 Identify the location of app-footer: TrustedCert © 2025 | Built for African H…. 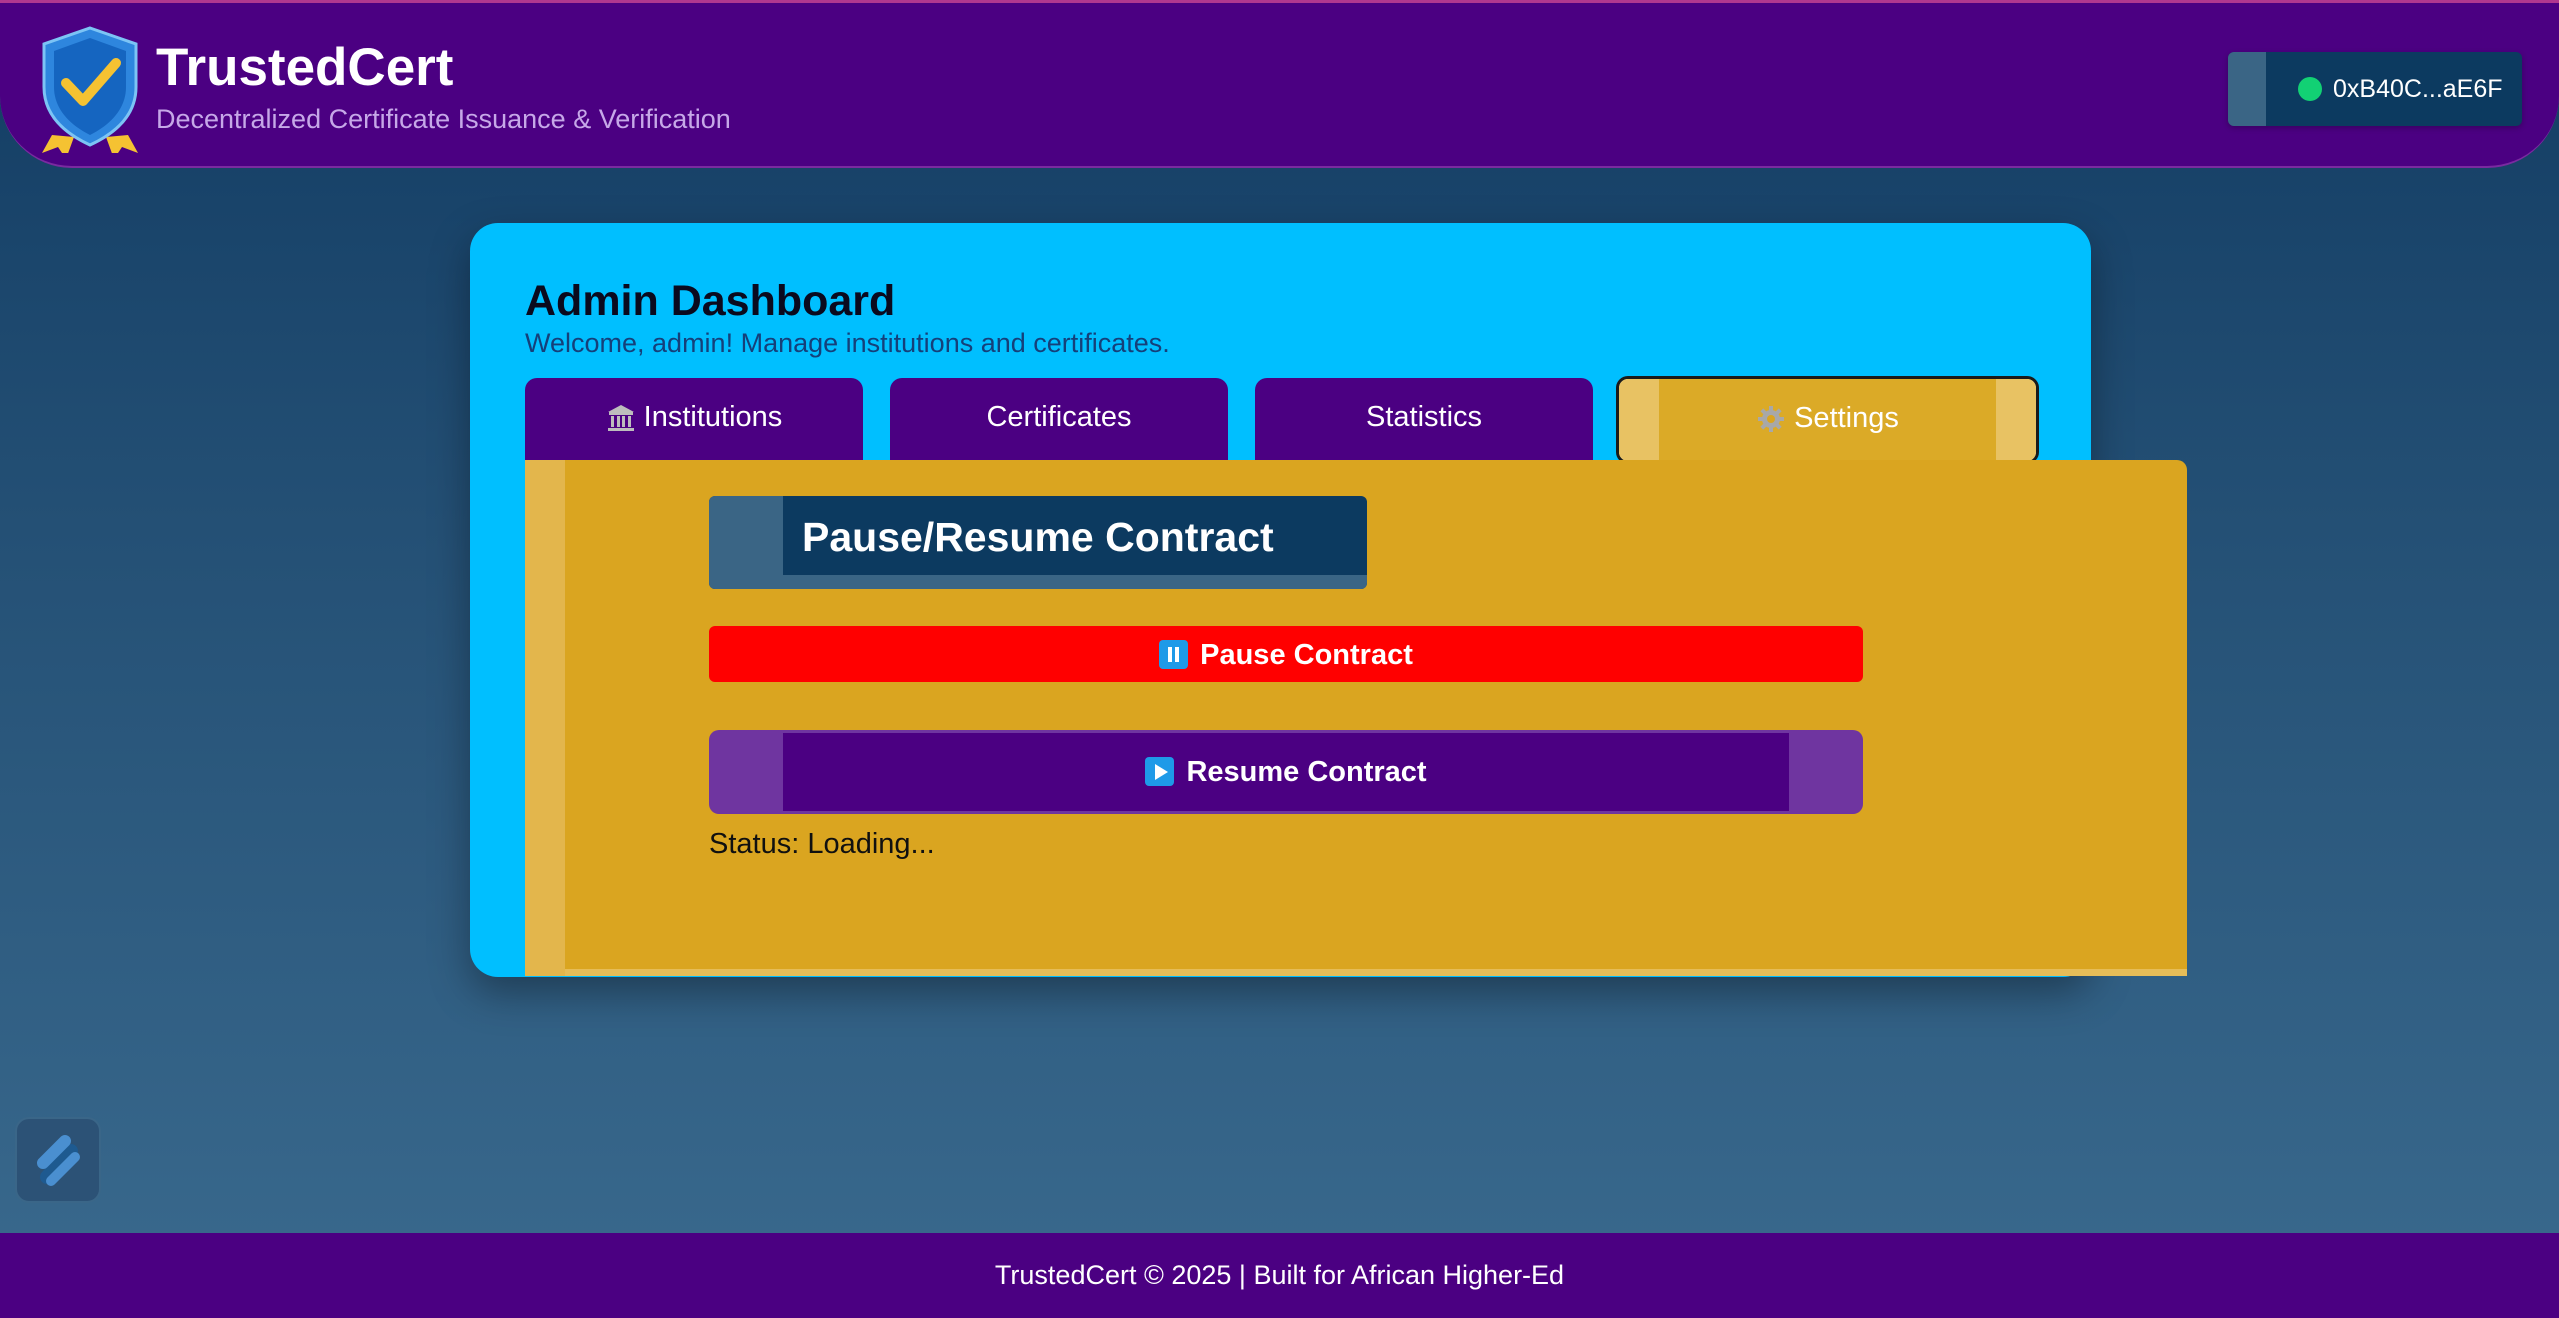
(1279, 1275).